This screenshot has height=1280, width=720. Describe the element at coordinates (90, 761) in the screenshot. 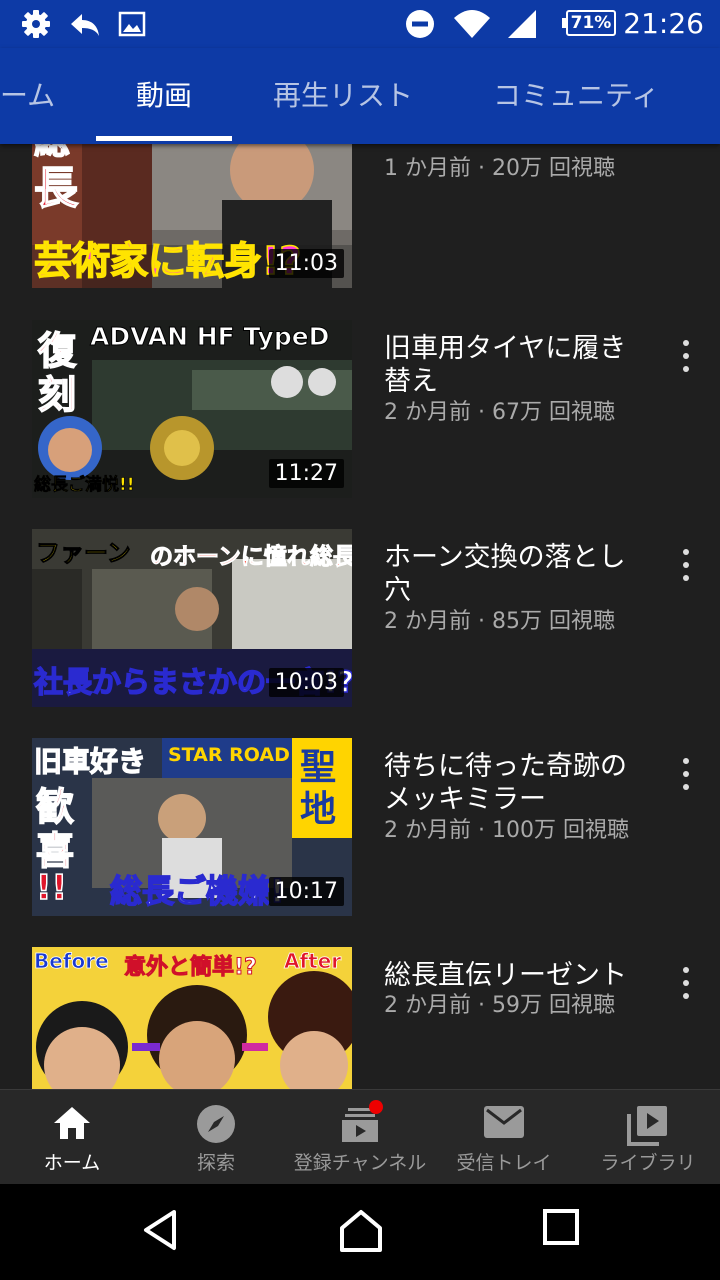

I see `thumbnail-caption: 旧車好き` at that location.